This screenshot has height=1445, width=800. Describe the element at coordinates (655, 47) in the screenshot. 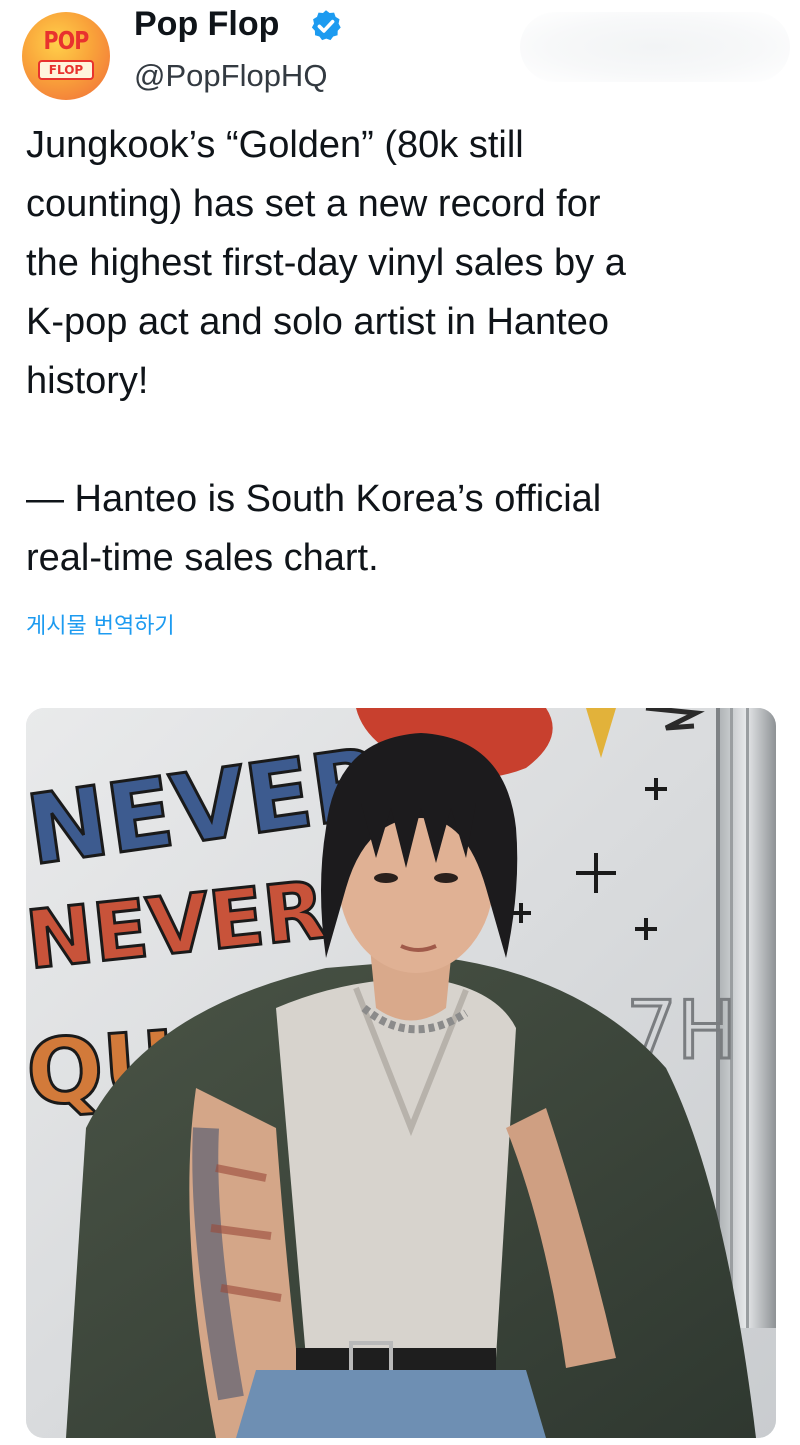

I see `more-options-area` at that location.